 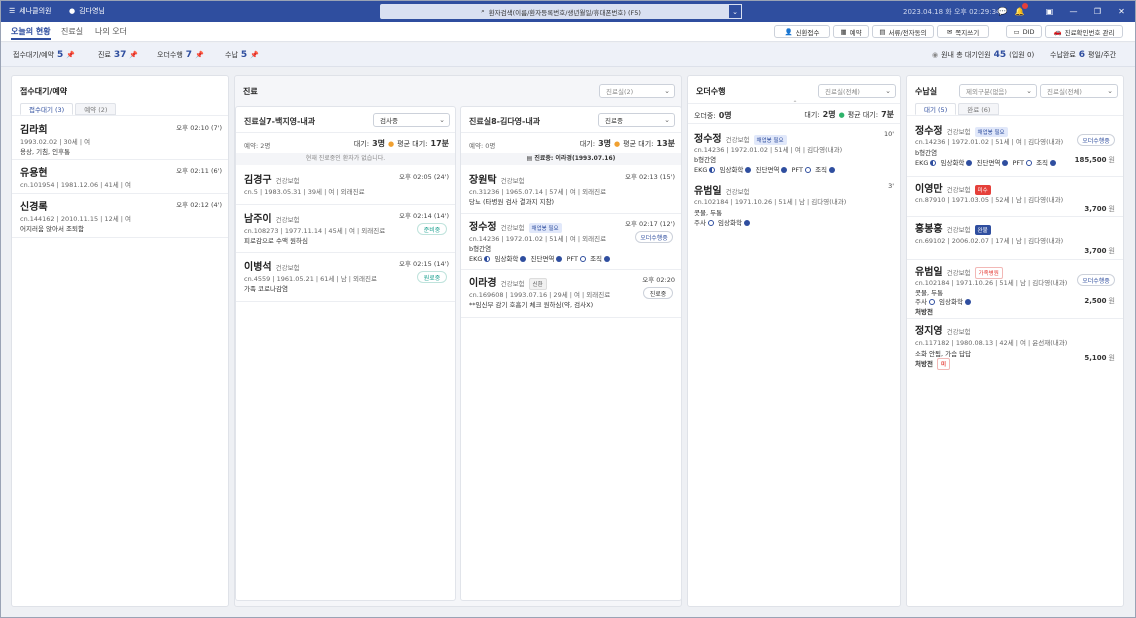 What do you see at coordinates (1020, 10) in the screenshot?
I see `bell-icon: 🔔` at bounding box center [1020, 10].